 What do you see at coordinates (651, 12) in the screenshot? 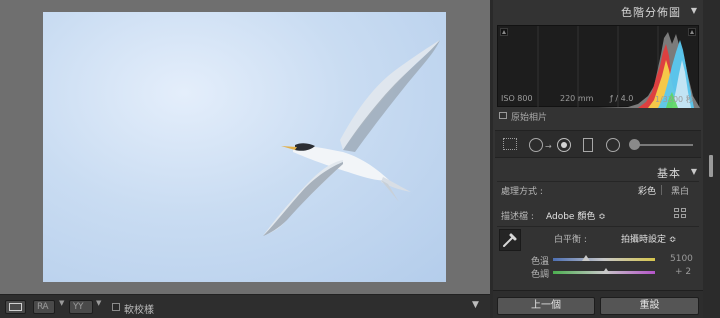
I see `histogram-title: 色階分佈圖` at bounding box center [651, 12].